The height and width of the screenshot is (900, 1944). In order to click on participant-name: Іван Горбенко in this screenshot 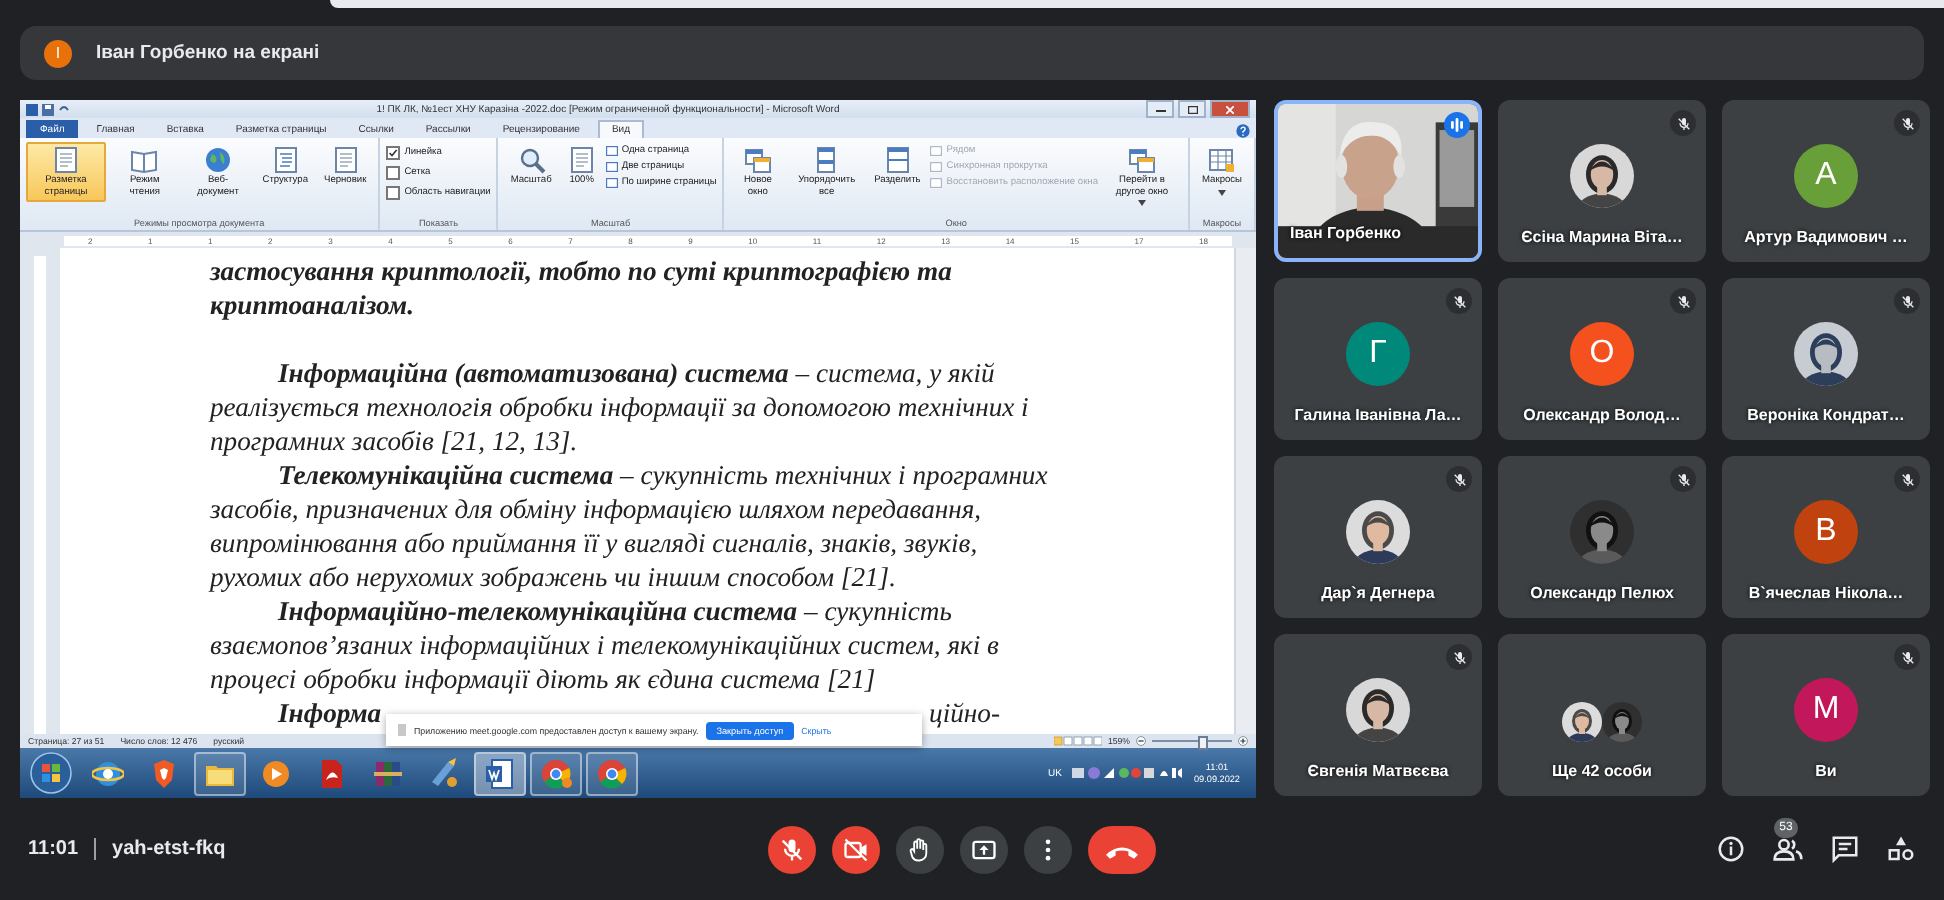, I will do `click(1345, 233)`.